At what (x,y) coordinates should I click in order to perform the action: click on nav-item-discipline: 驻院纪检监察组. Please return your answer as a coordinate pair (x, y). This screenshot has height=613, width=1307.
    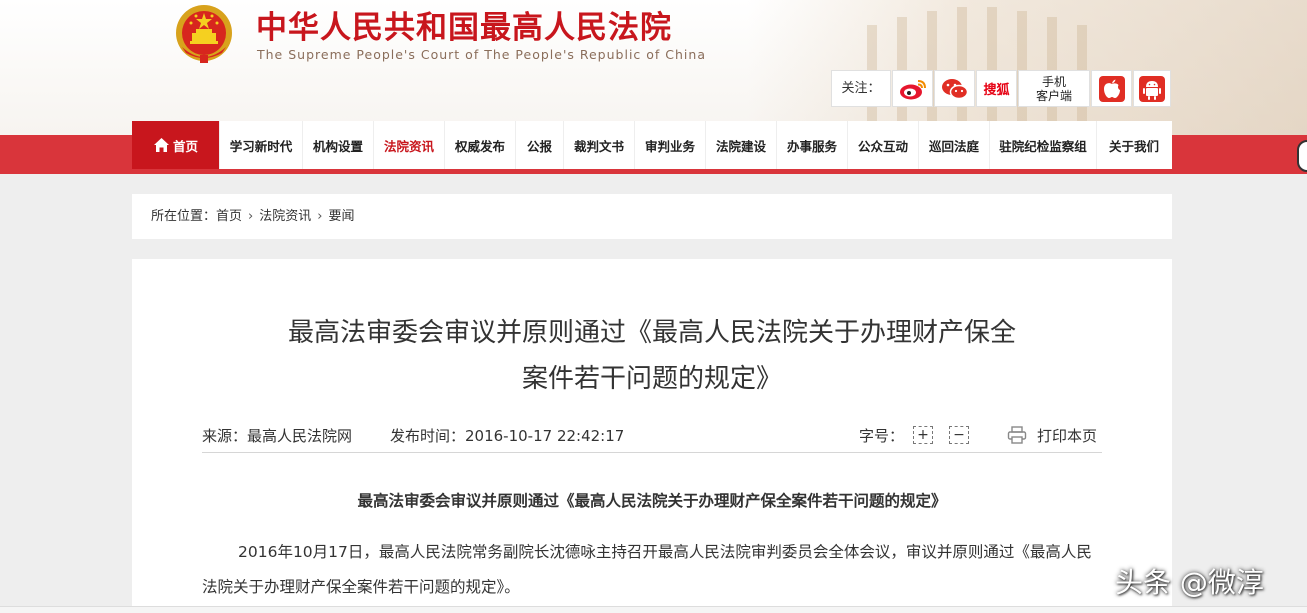
    Looking at the image, I should click on (1043, 145).